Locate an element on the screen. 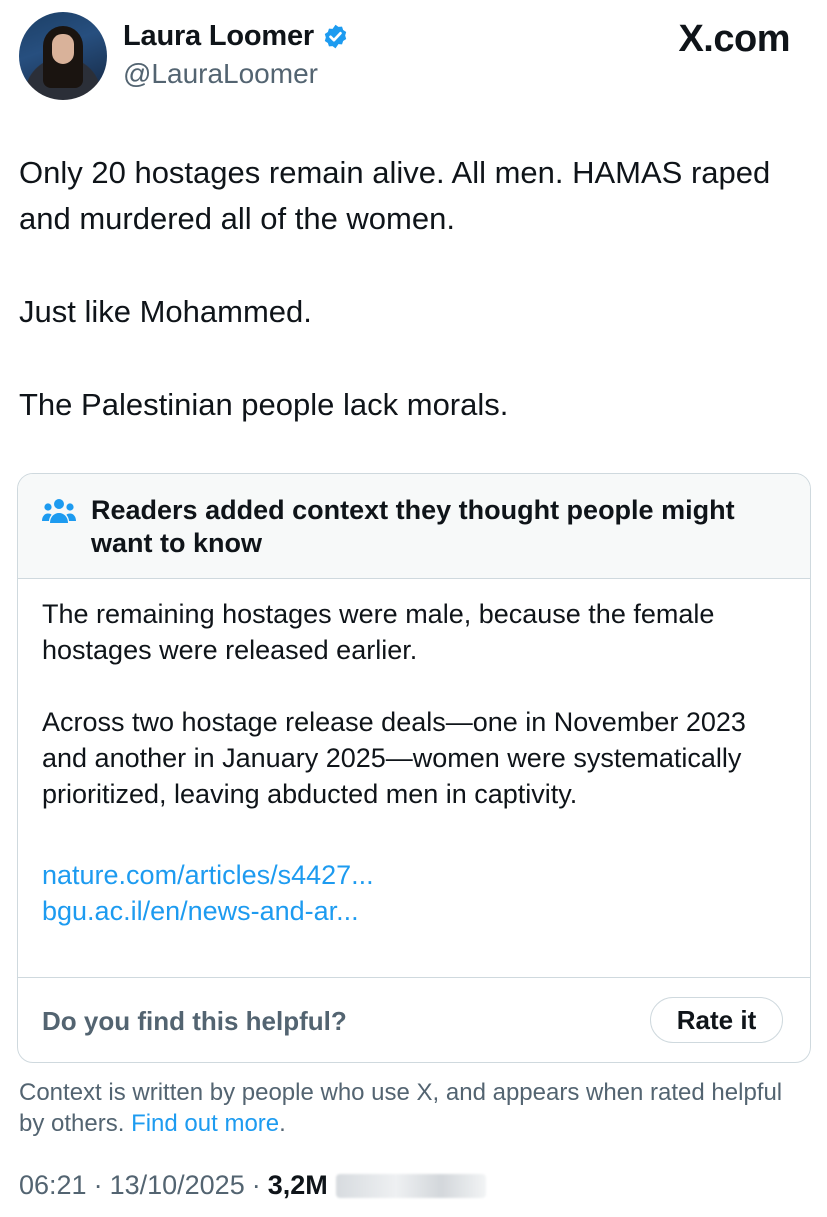 The height and width of the screenshot is (1217, 827). tweet-header: Laura Loomer @LauraLoomer X.com is located at coordinates (413, 55).